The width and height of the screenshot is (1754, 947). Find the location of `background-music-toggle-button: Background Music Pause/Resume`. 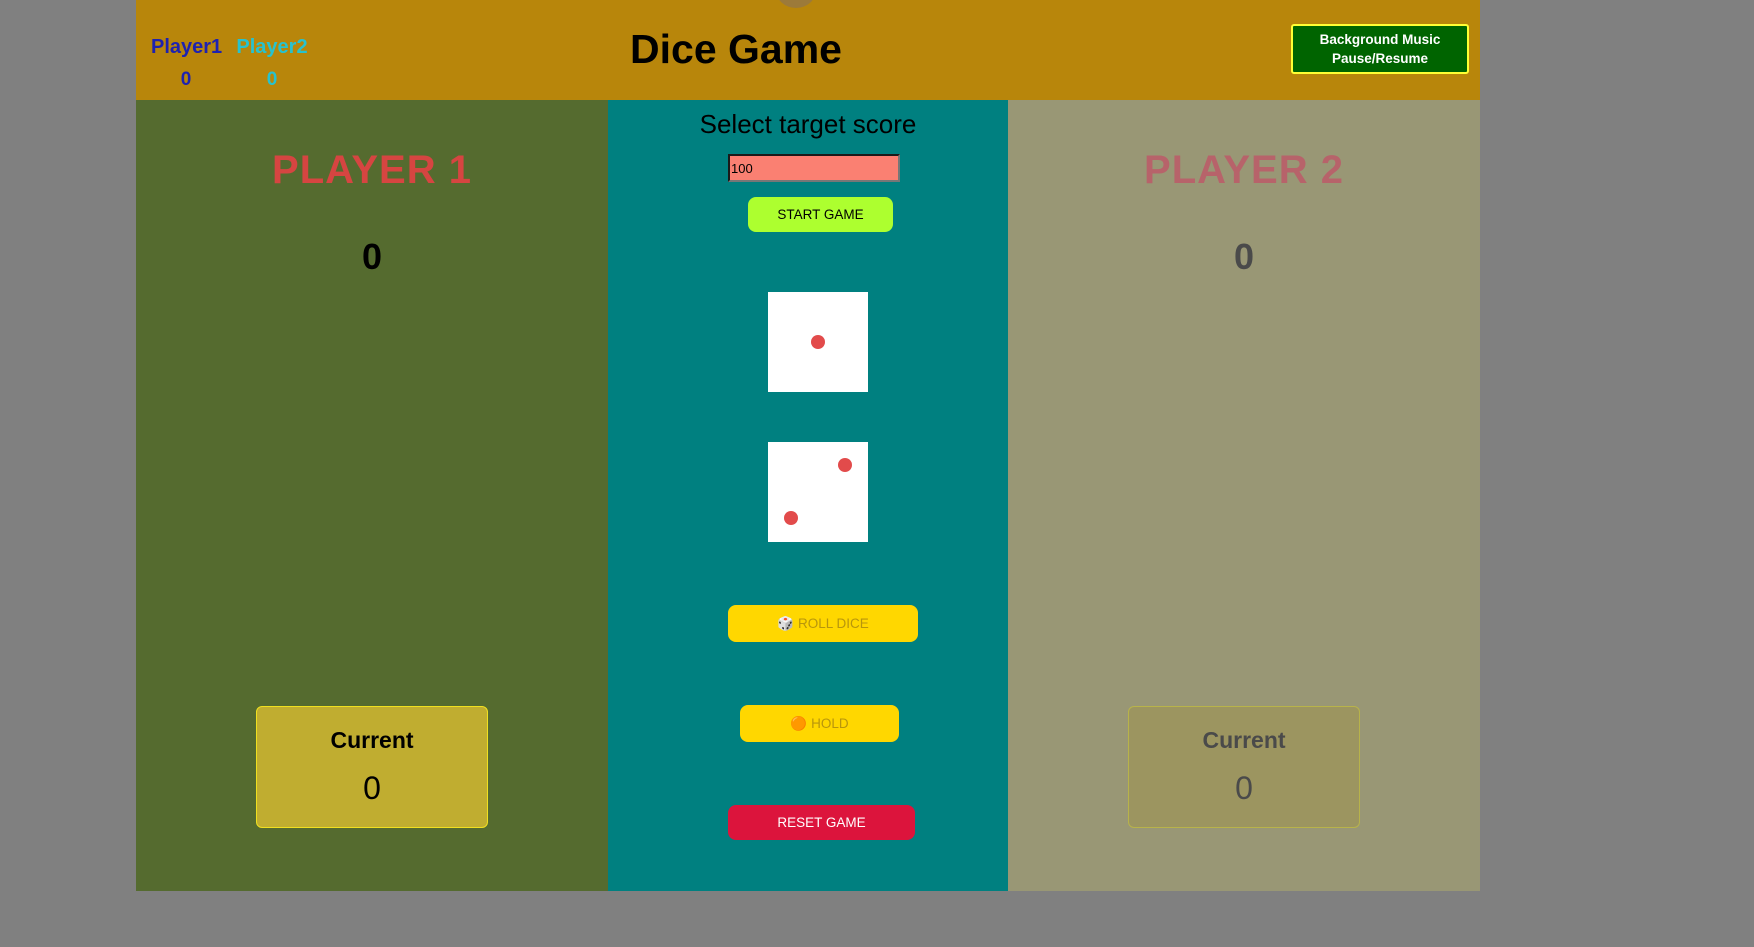

background-music-toggle-button: Background Music Pause/Resume is located at coordinates (1380, 49).